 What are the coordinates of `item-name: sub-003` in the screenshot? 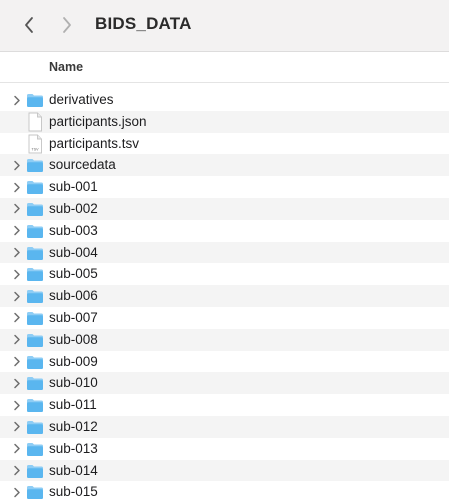 It's located at (73, 230).